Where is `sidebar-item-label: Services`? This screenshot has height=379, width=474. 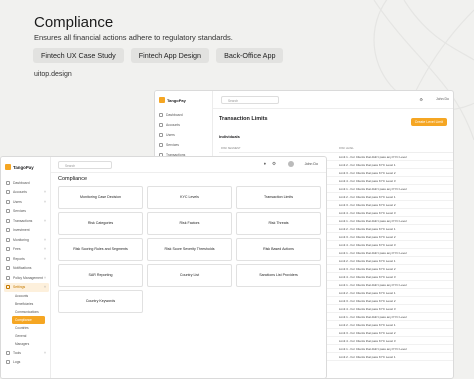
sidebar-item-label: Services is located at coordinates (20, 211).